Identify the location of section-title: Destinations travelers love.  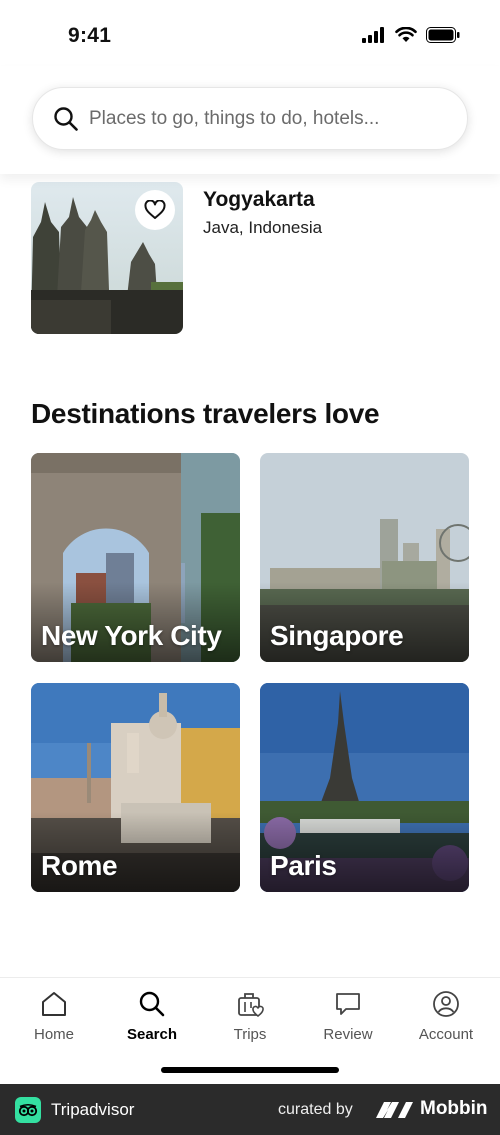
(205, 413).